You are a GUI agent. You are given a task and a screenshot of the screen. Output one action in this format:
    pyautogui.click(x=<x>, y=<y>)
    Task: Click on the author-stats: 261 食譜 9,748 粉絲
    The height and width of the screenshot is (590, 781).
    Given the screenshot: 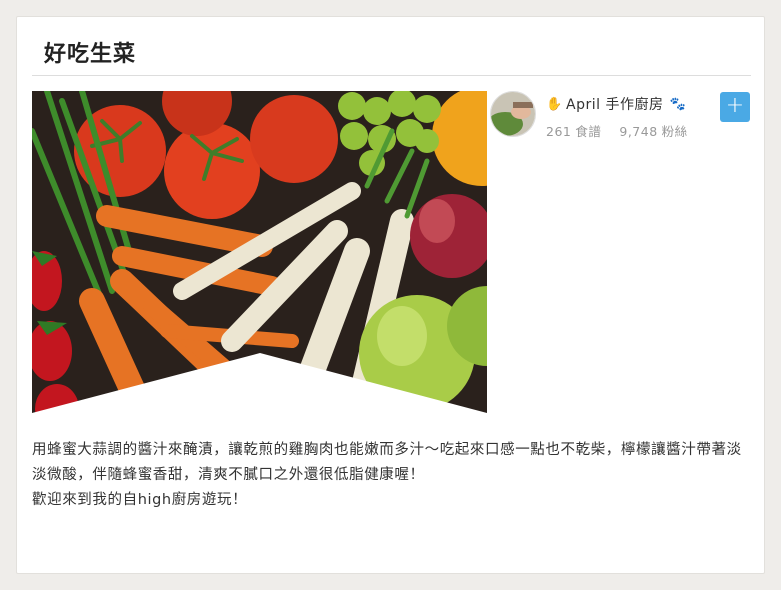 What is the action you would take?
    pyautogui.click(x=619, y=130)
    